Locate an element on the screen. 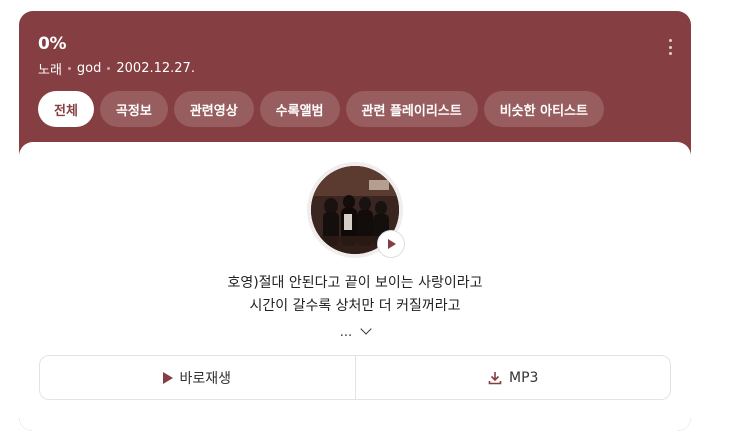 This screenshot has width=731, height=431. action-bar: 바로재생 MP3 is located at coordinates (355, 377).